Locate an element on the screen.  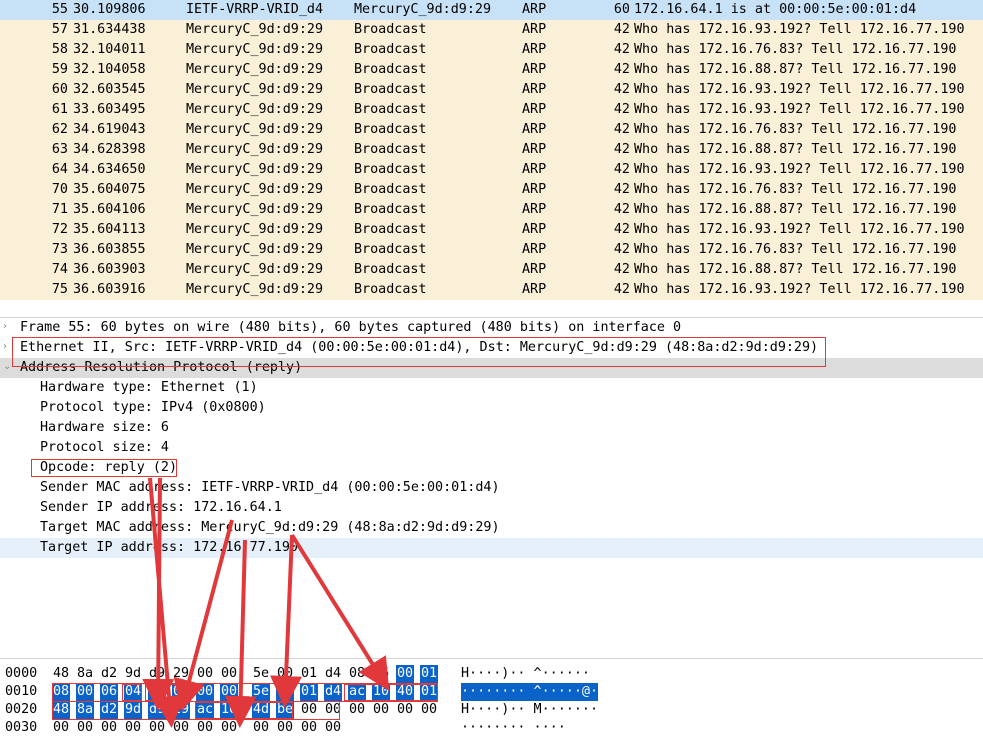
tree-item-arp-field: Protocol type: IPv4 (0x0800) is located at coordinates (491, 408).